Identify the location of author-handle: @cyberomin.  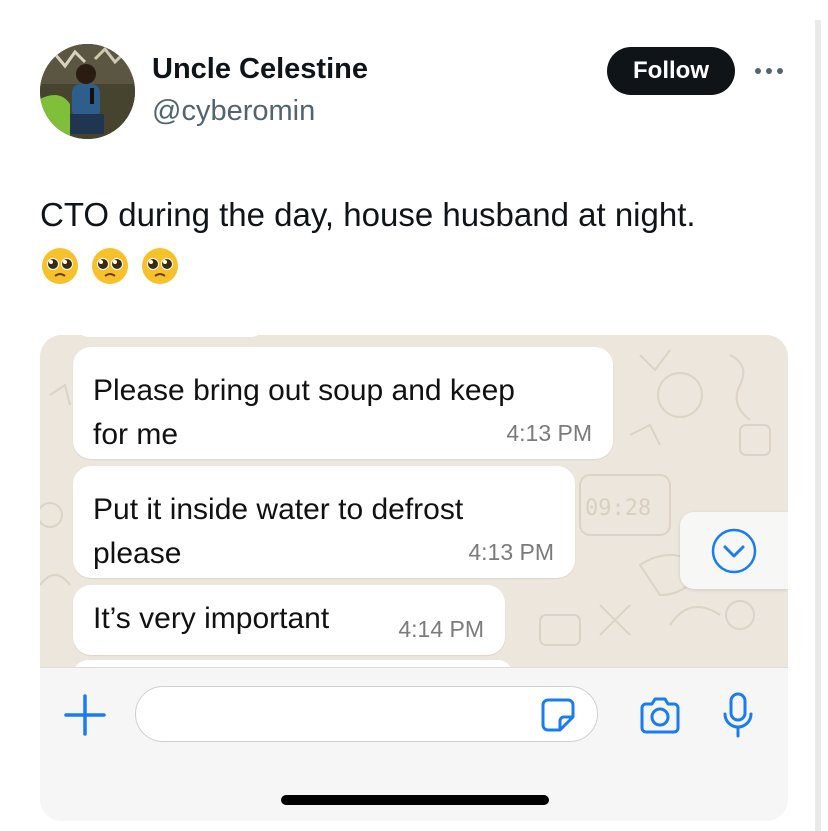
(233, 111).